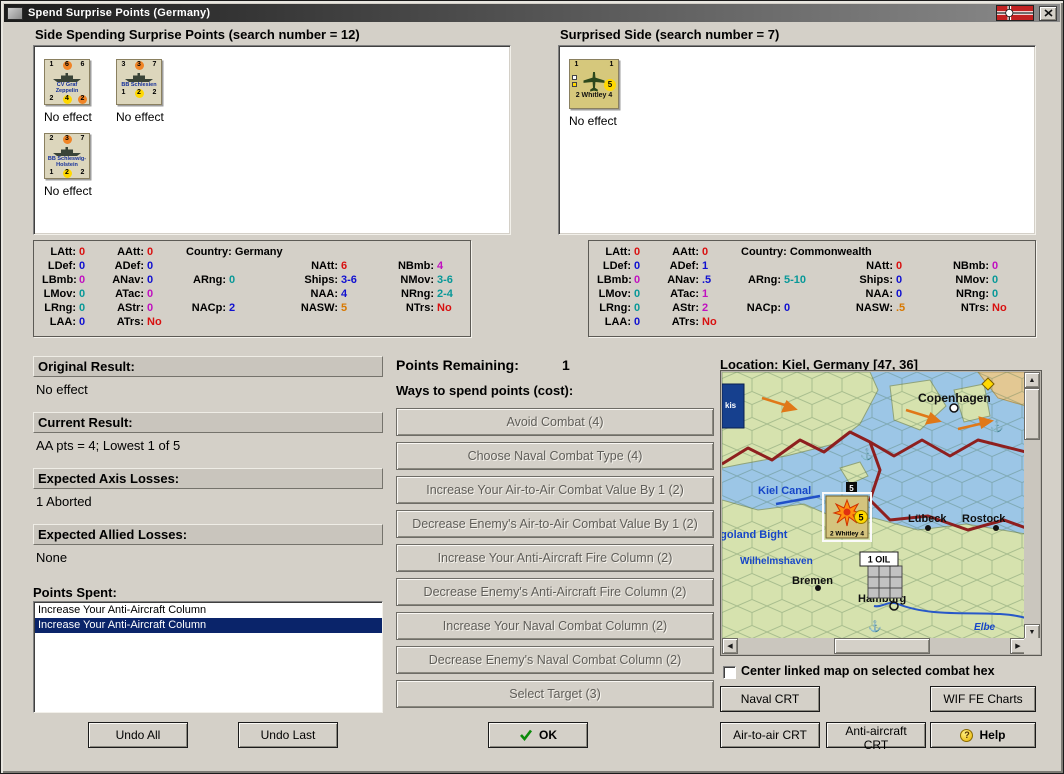  What do you see at coordinates (1032, 506) in the screenshot?
I see `map-vertical-scrollbar: ▲ ▼` at bounding box center [1032, 506].